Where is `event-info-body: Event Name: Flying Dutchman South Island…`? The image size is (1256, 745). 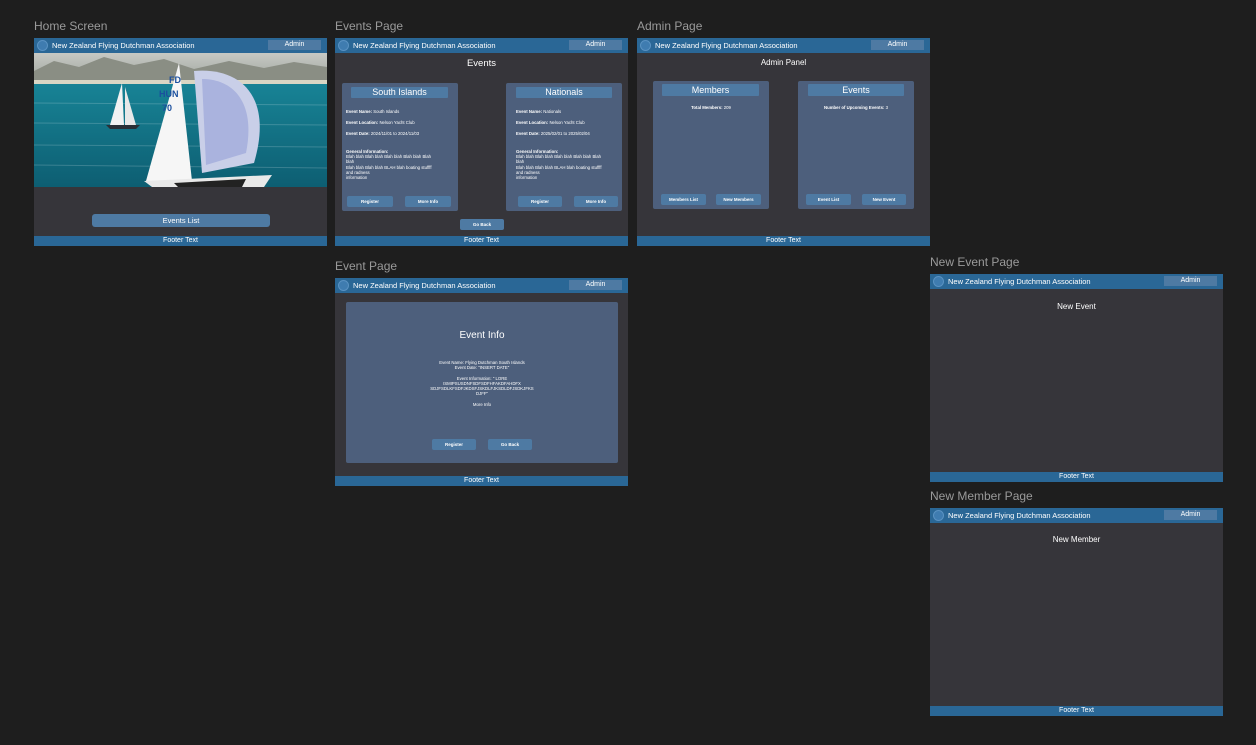 event-info-body: Event Name: Flying Dutchman South Island… is located at coordinates (482, 383).